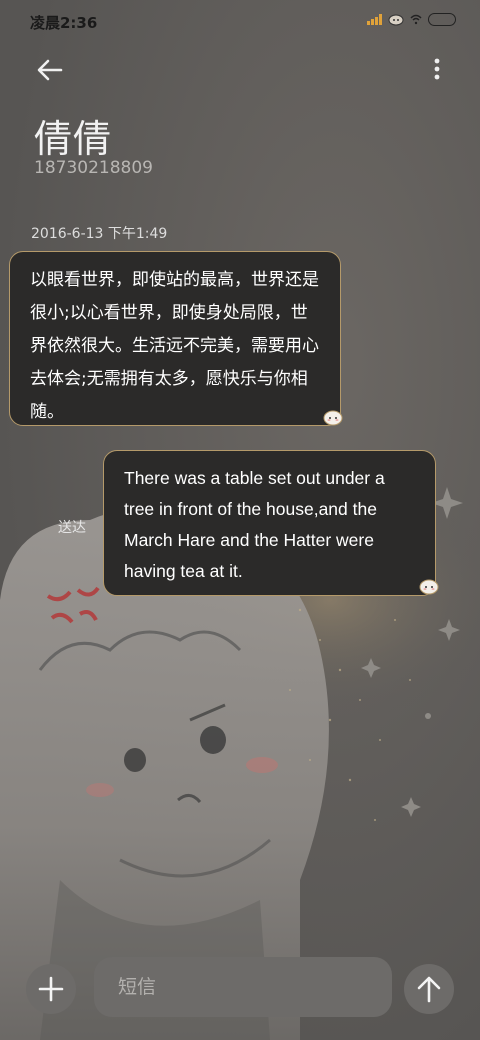  Describe the element at coordinates (437, 70) in the screenshot. I see `more-vertical-icon` at that location.